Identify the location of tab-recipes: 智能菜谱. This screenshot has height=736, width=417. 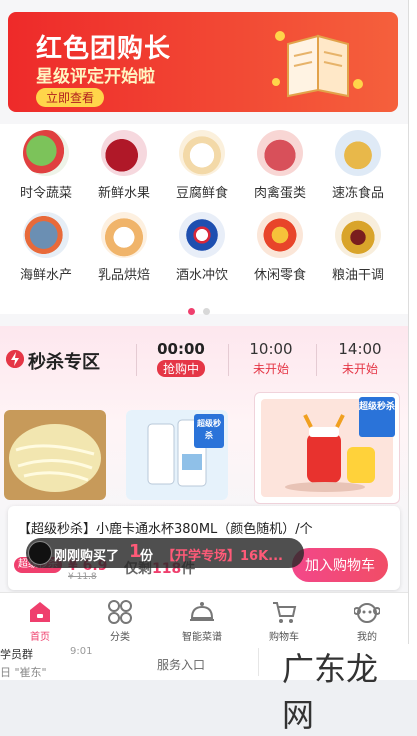
(202, 621).